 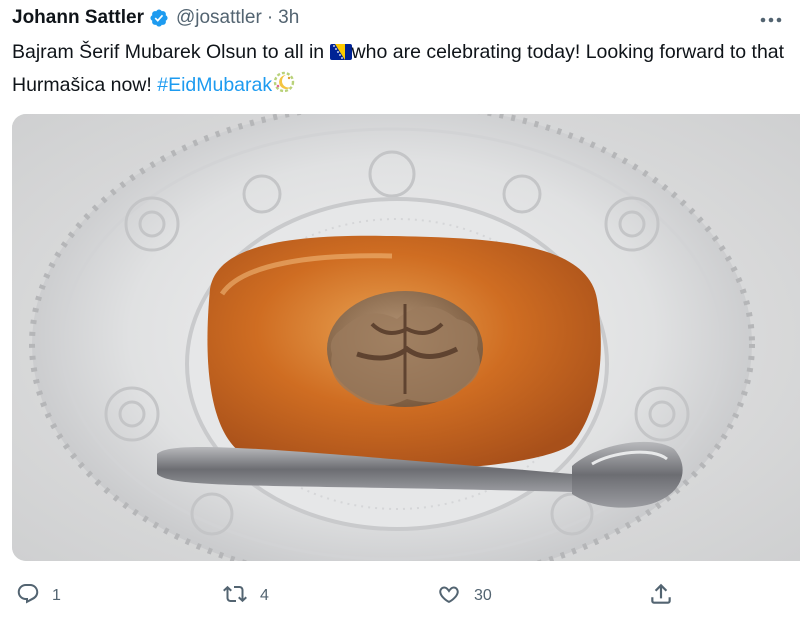 I want to click on like-button: 30, so click(x=464, y=596).